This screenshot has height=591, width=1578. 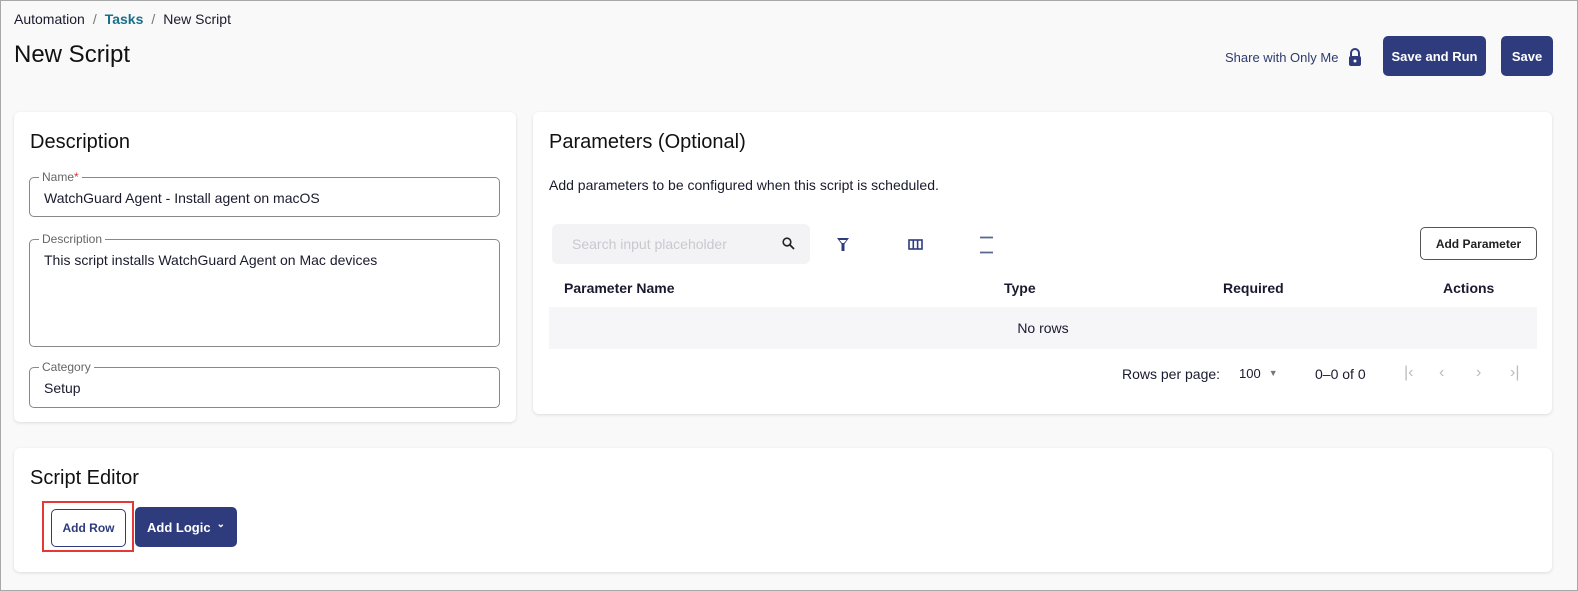 I want to click on required-asterisk: *, so click(x=76, y=177).